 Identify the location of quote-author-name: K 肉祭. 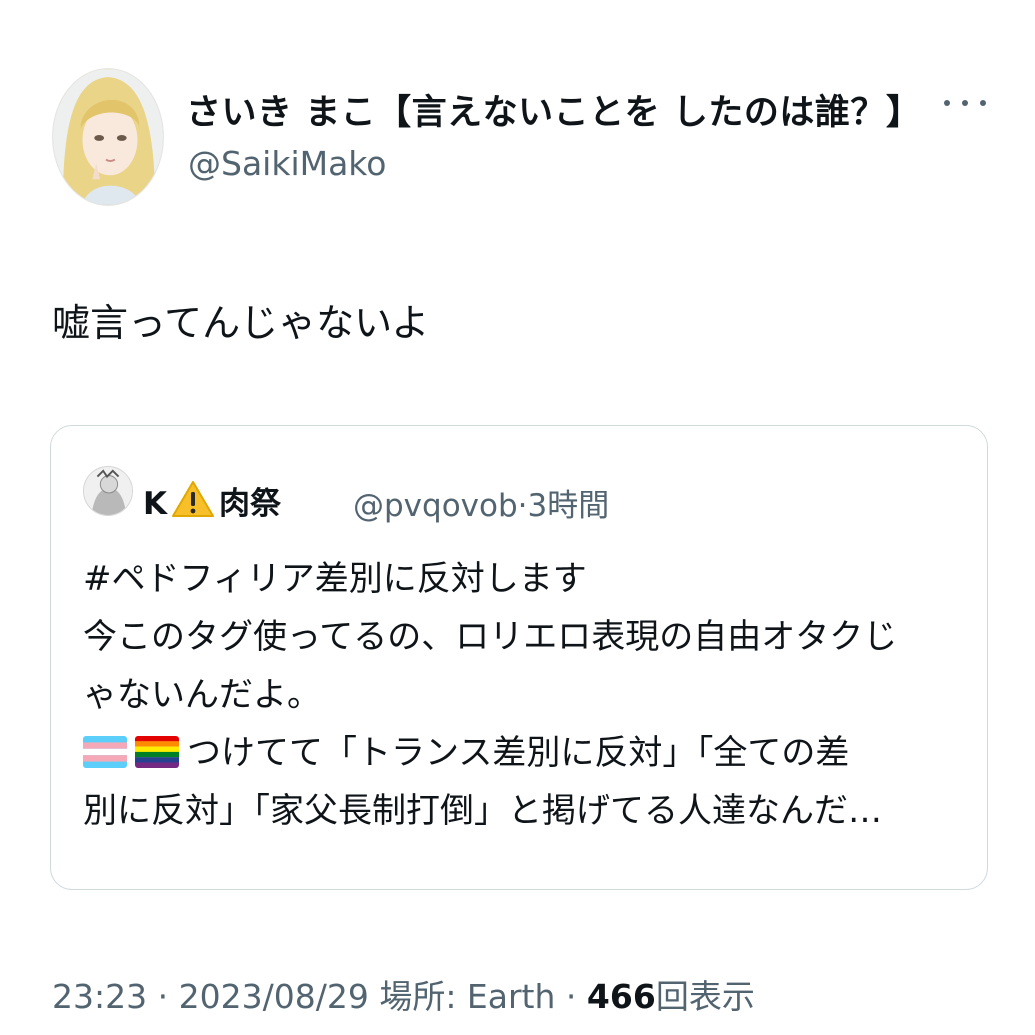
(212, 500).